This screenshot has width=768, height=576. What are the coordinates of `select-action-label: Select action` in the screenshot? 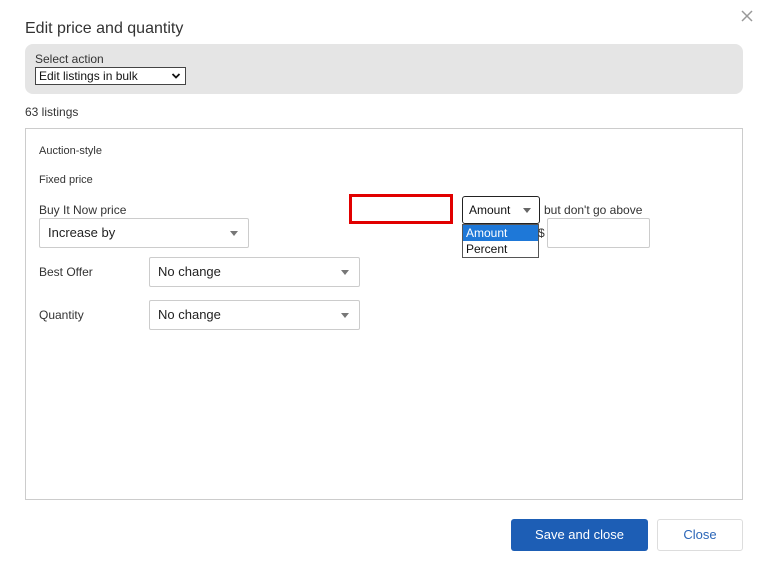 It's located at (69, 59).